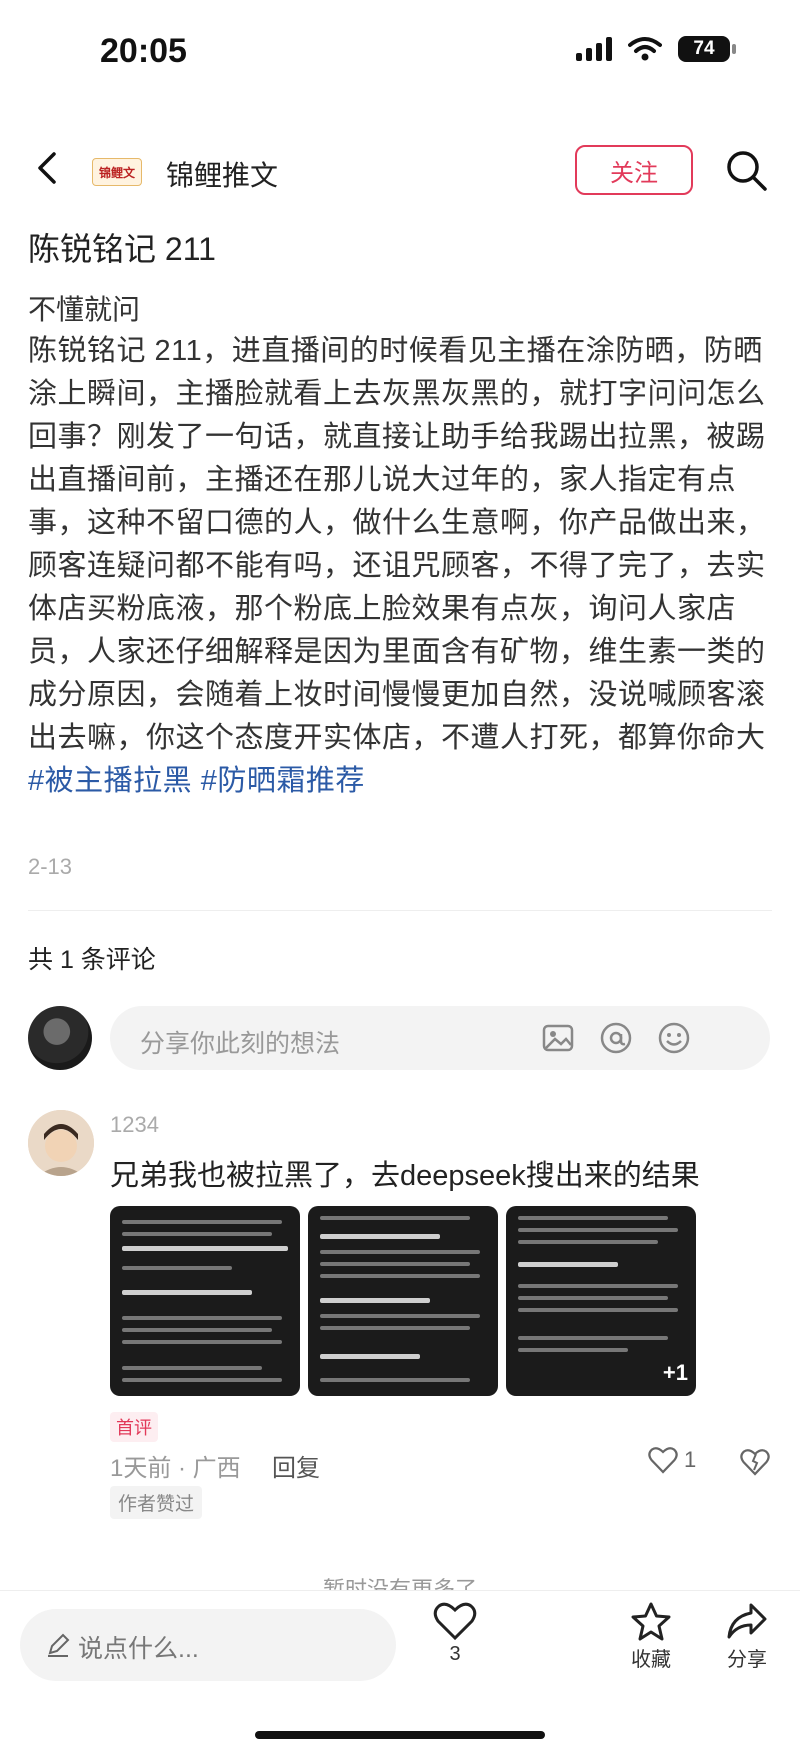 The image size is (800, 1748). What do you see at coordinates (92, 960) in the screenshot?
I see `comment-count: 共 1 条评论` at bounding box center [92, 960].